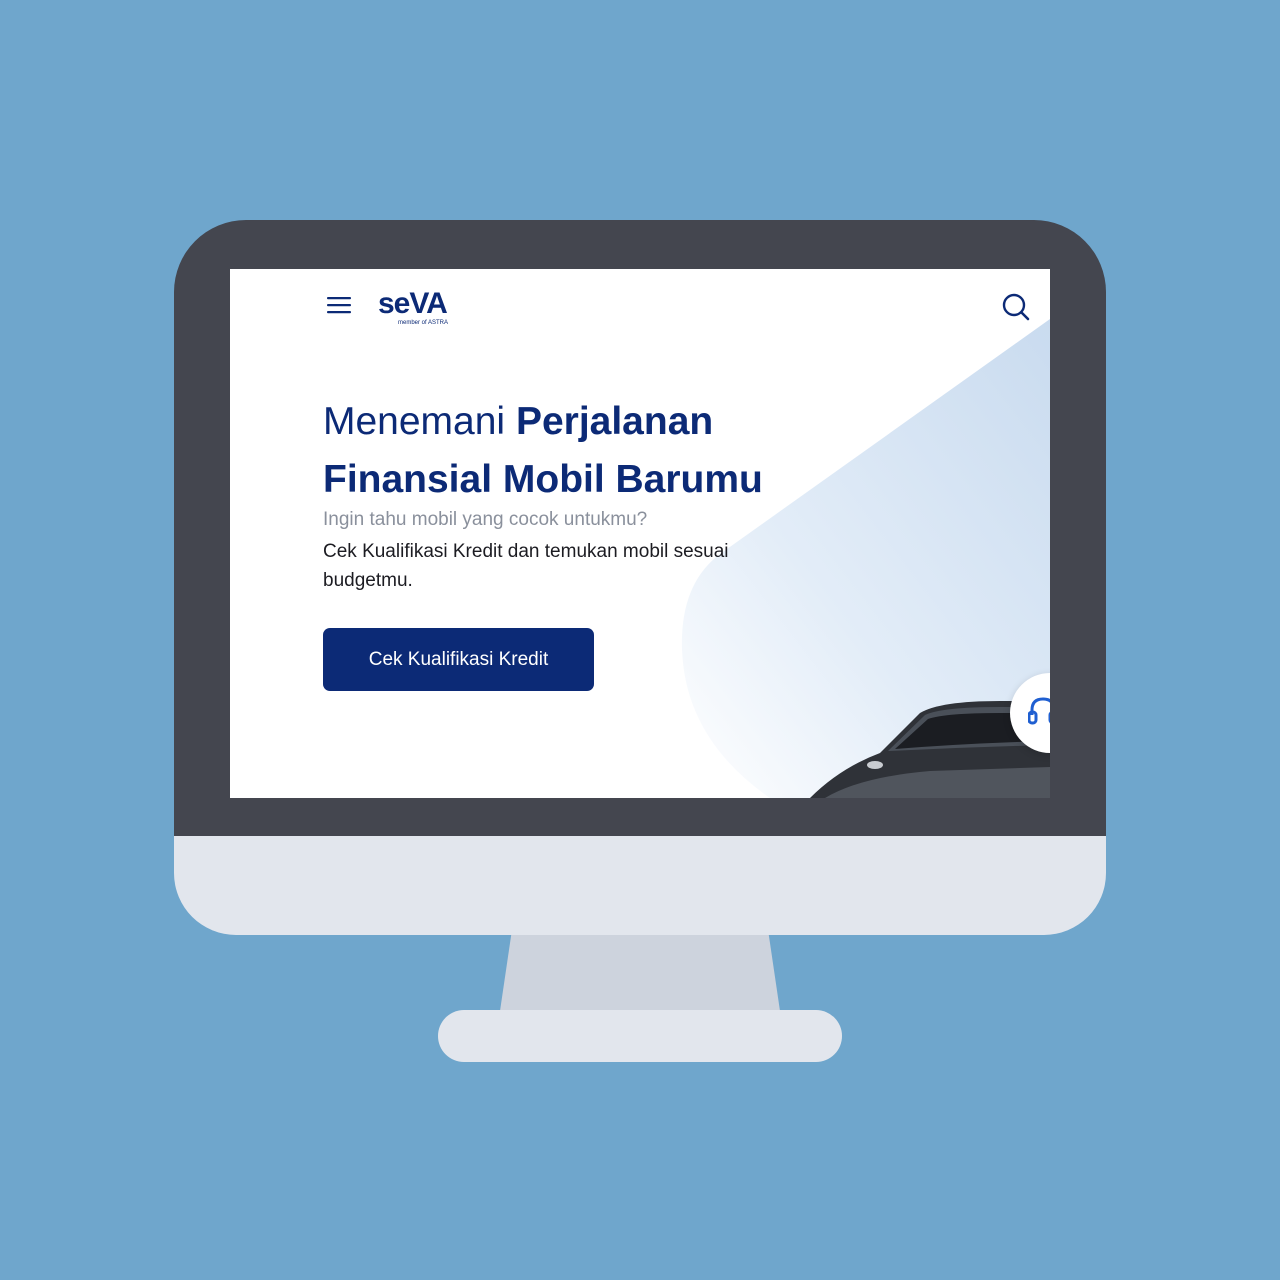  I want to click on seva-logo: seVA member of ASTRA, so click(418, 309).